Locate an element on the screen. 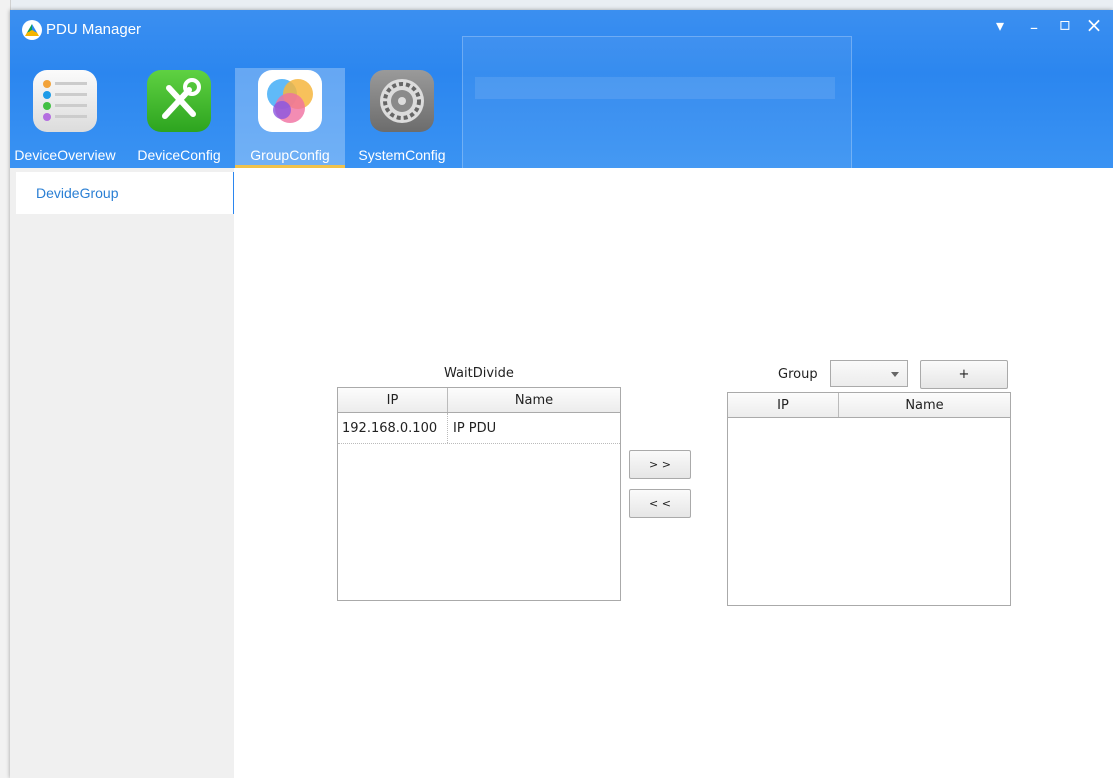  group-select is located at coordinates (869, 373).